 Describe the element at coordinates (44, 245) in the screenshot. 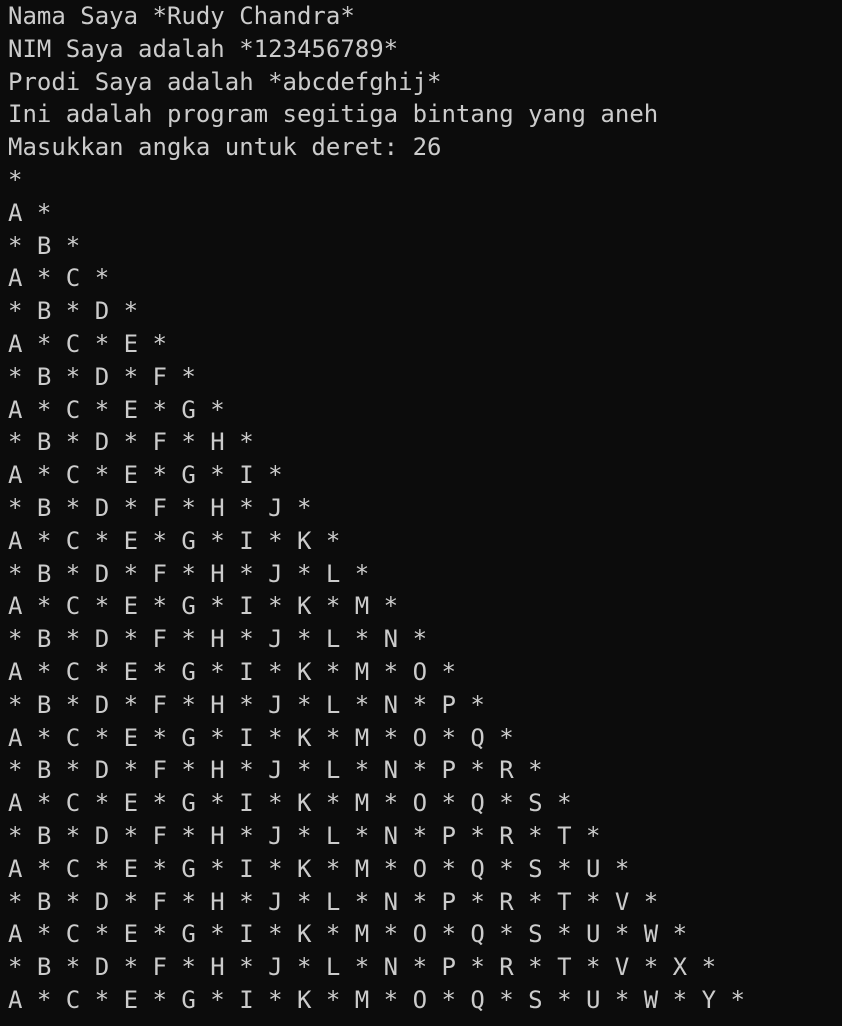

I see `triangle-row: * B *` at that location.